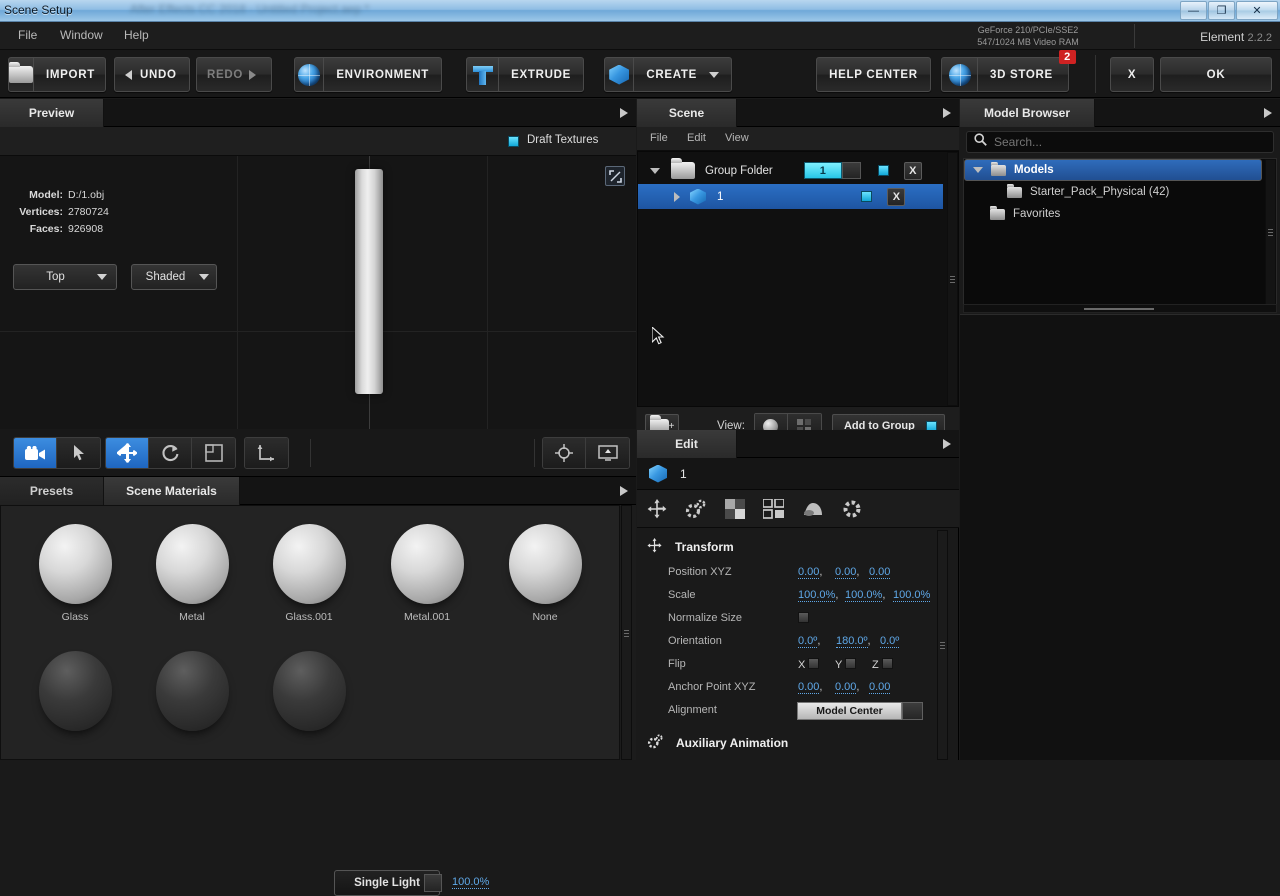 The width and height of the screenshot is (1280, 896). What do you see at coordinates (659, 138) in the screenshot?
I see `scene-menu-file: File` at bounding box center [659, 138].